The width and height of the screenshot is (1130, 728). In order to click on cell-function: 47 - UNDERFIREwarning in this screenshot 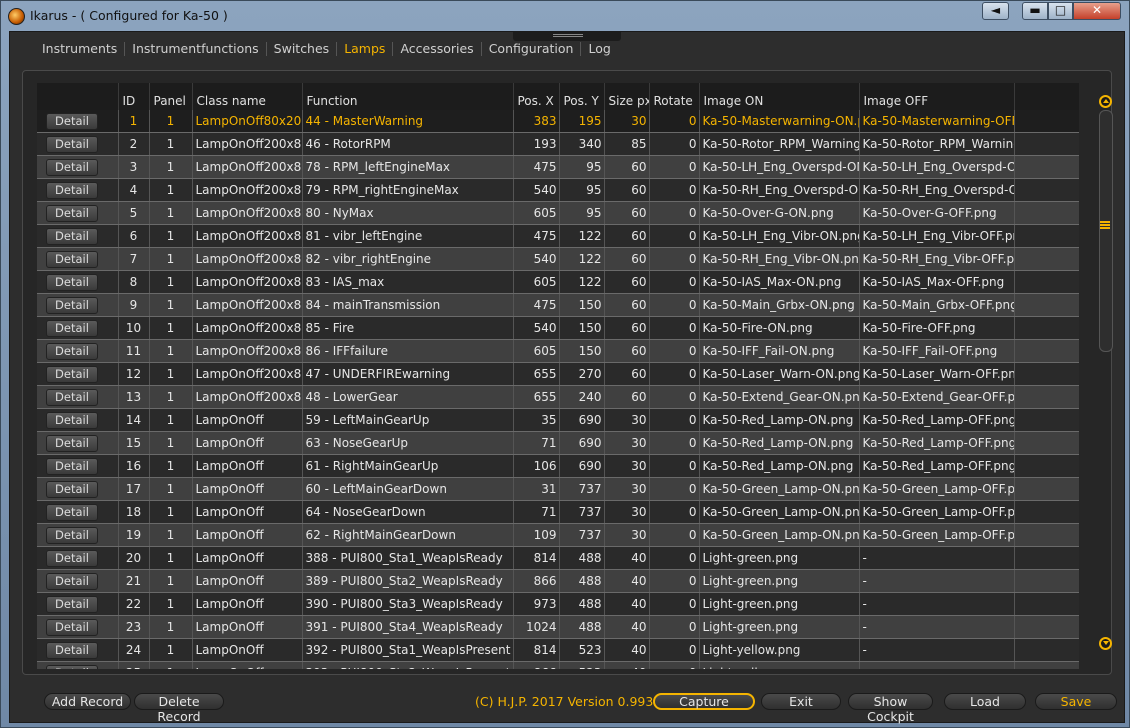, I will do `click(408, 374)`.